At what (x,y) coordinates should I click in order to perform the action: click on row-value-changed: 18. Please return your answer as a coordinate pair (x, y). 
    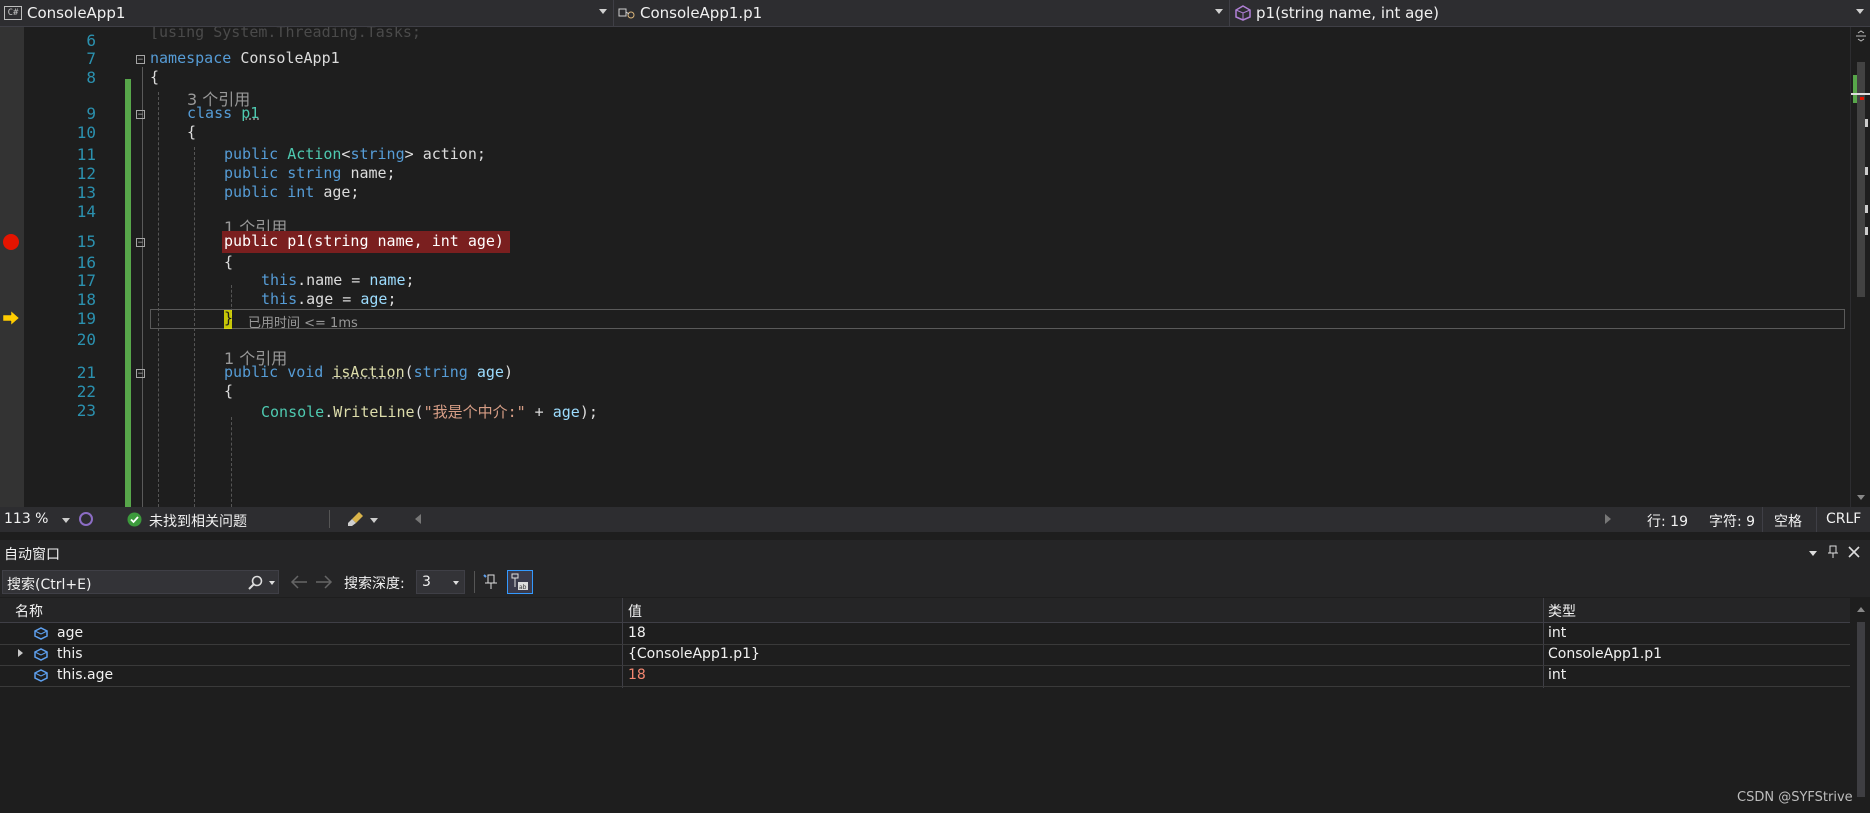
    Looking at the image, I should click on (637, 675).